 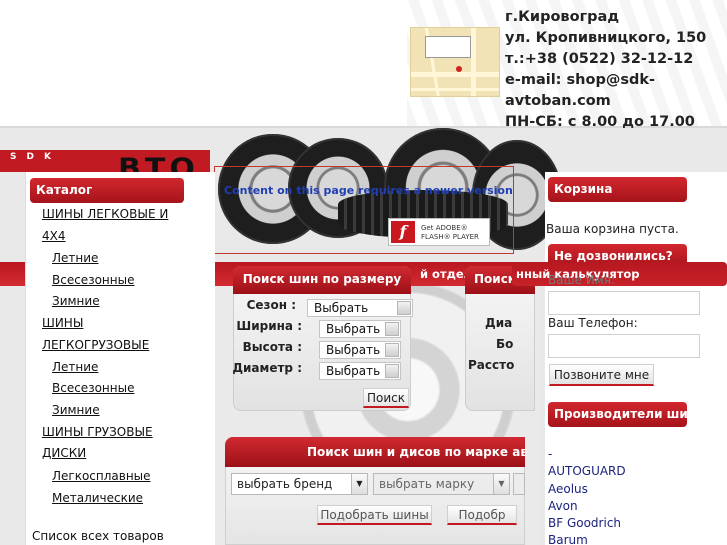 I want to click on model-select: выбрать марку ▼, so click(x=441, y=484).